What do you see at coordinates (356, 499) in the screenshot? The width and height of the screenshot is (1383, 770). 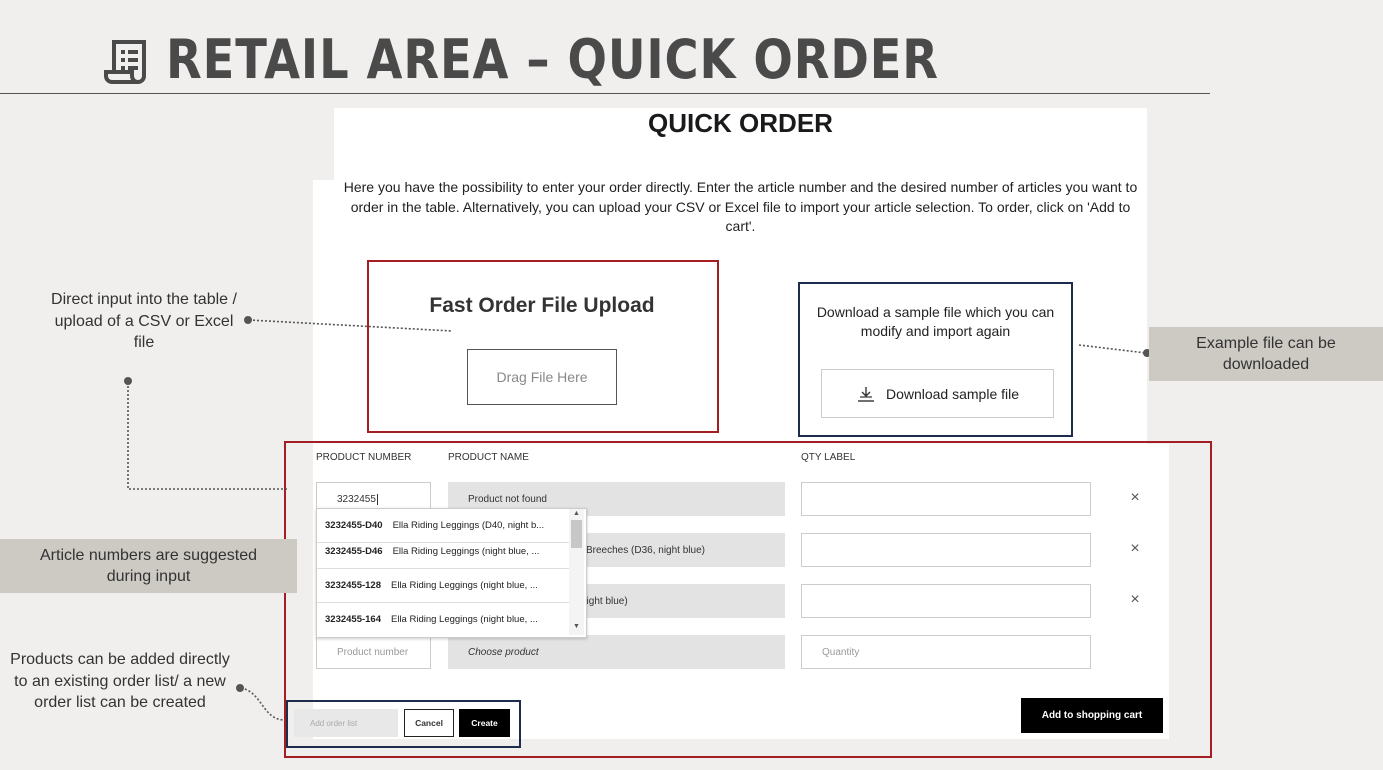 I see `product-number-value: 3232455` at bounding box center [356, 499].